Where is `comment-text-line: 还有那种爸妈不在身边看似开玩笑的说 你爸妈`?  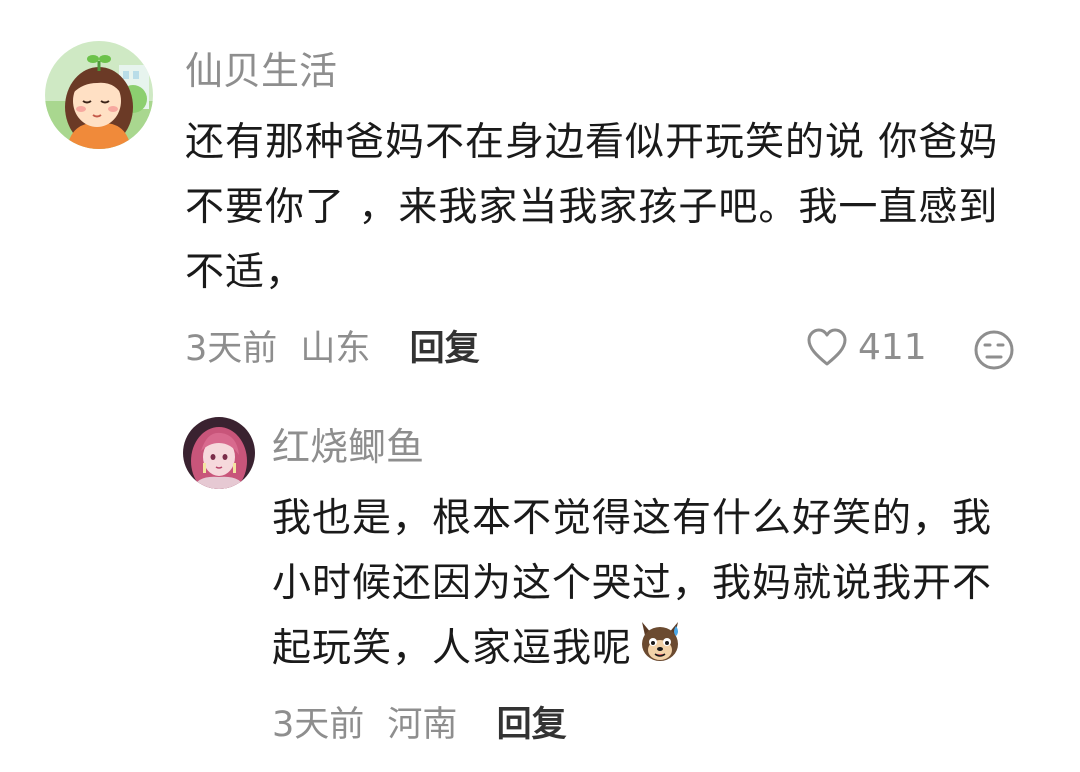 comment-text-line: 还有那种爸妈不在身边看似开玩笑的说 你爸妈 is located at coordinates (592, 142).